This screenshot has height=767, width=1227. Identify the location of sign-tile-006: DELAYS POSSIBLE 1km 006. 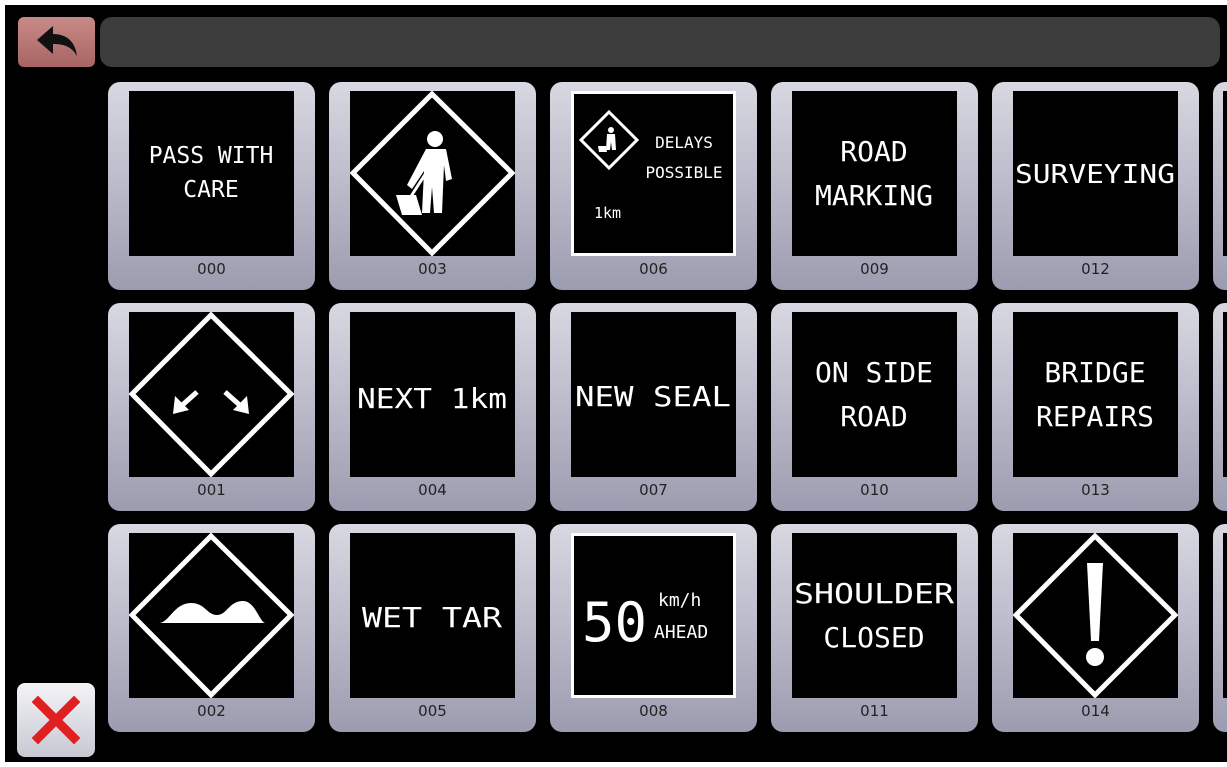
(653, 186).